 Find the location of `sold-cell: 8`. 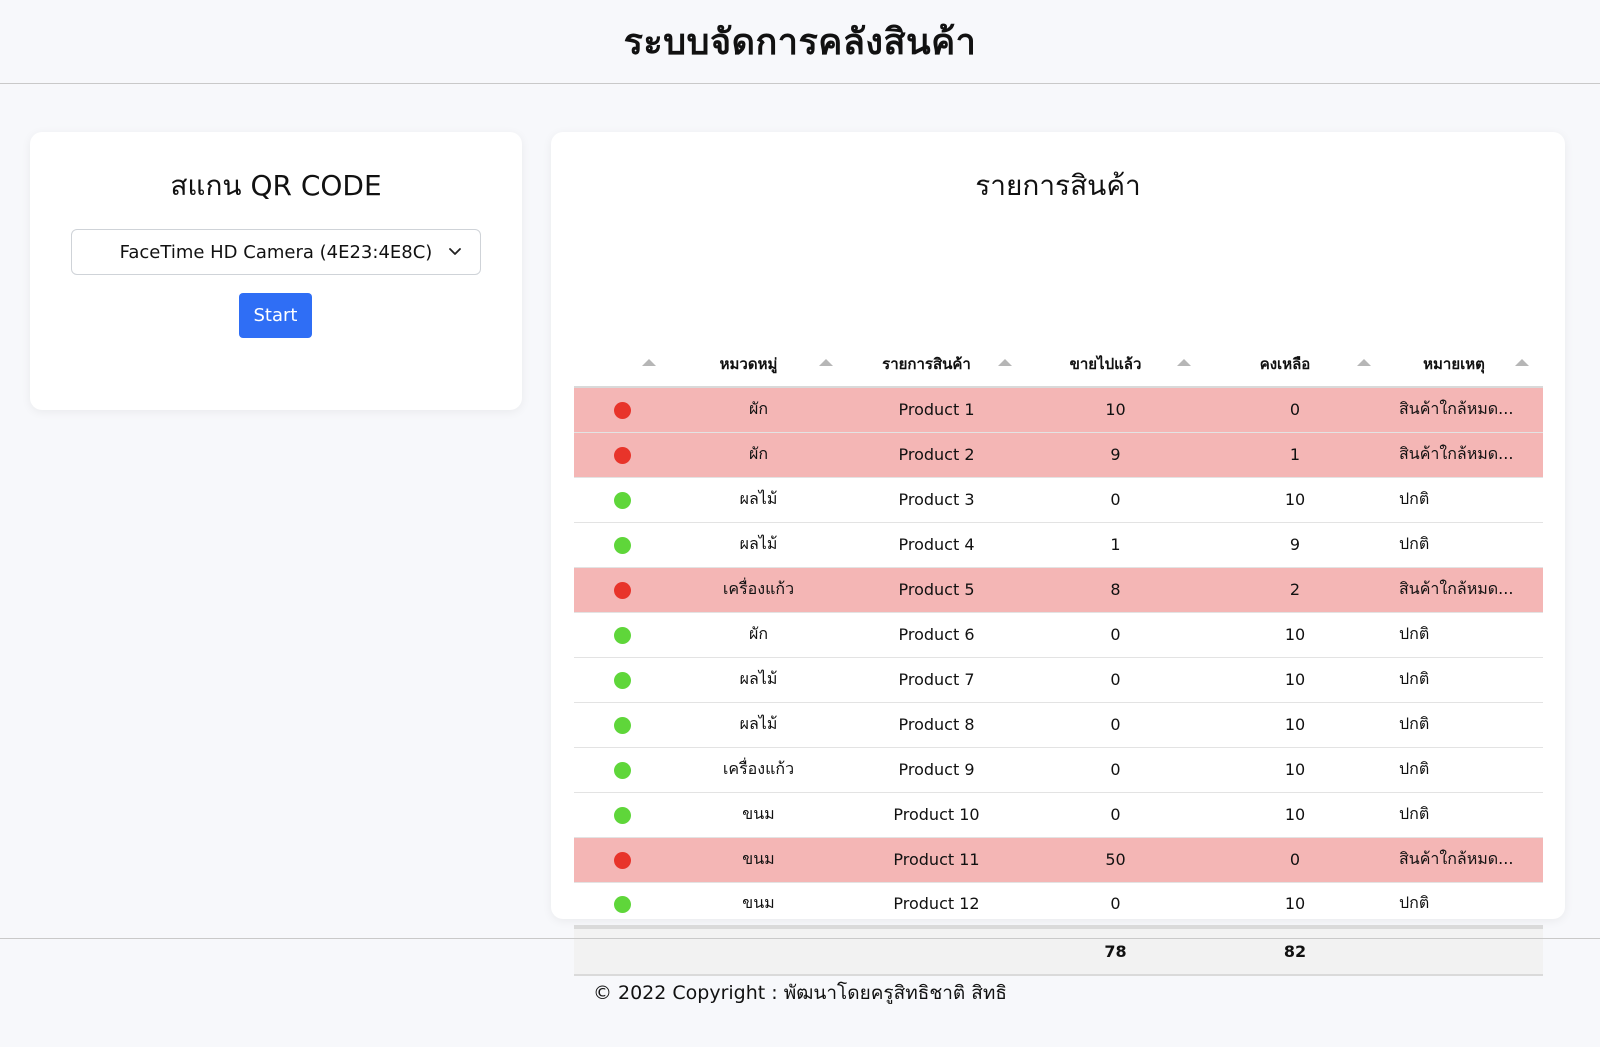

sold-cell: 8 is located at coordinates (1115, 590).